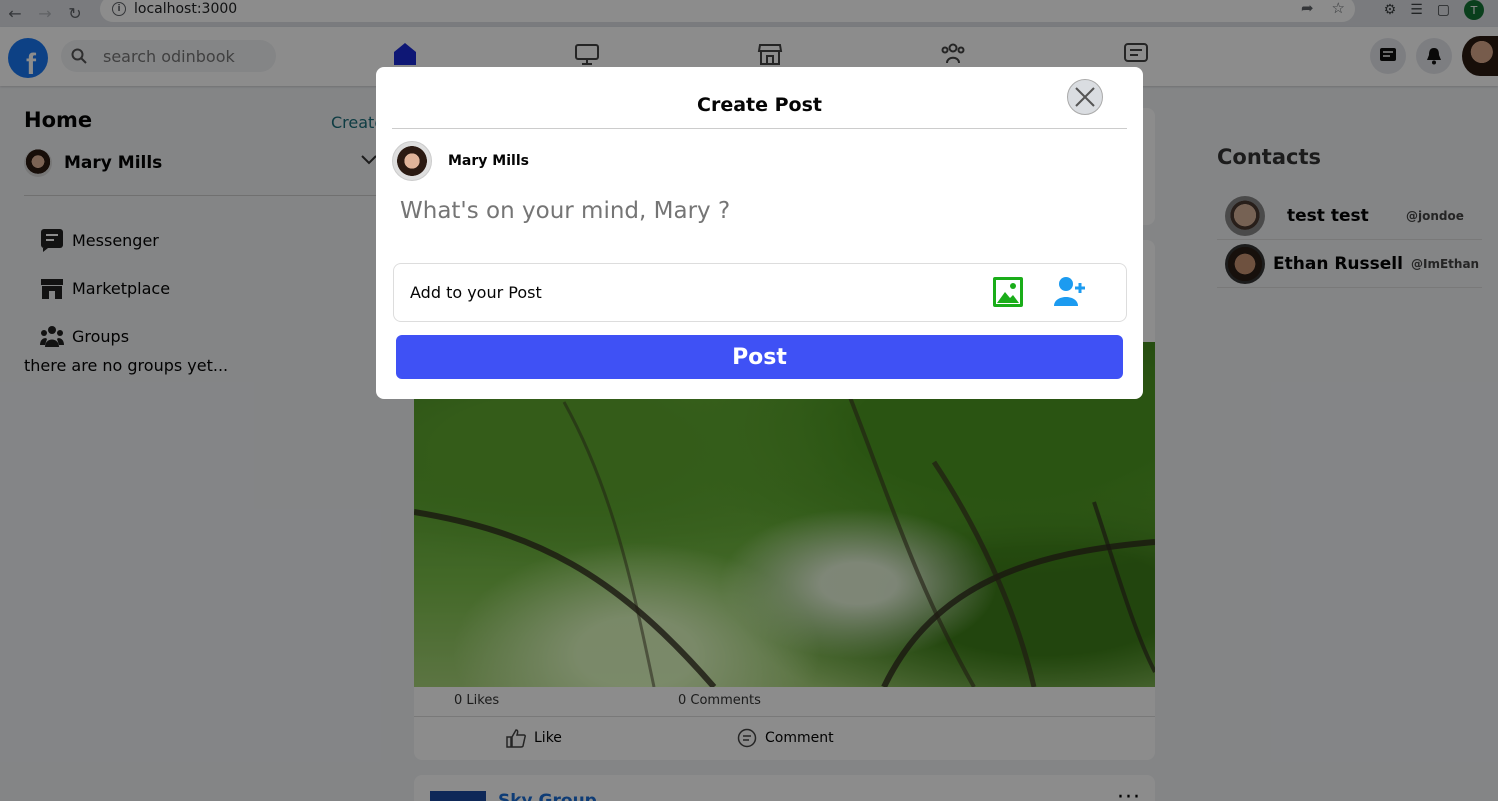 The image size is (1498, 801). Describe the element at coordinates (412, 161) in the screenshot. I see `avatar` at that location.